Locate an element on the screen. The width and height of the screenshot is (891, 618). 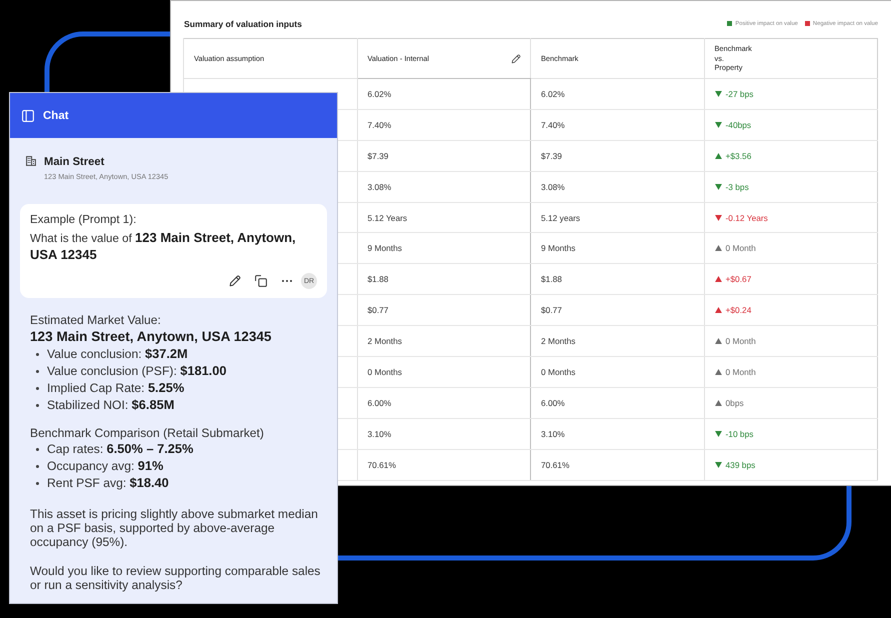
delta-value: -3 bps is located at coordinates (737, 187).